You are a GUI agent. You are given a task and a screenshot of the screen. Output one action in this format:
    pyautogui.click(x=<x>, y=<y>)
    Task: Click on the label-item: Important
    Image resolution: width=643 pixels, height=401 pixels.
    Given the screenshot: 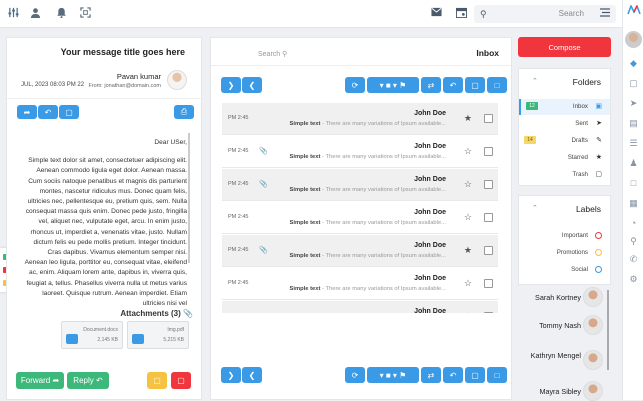 What is the action you would take?
    pyautogui.click(x=564, y=236)
    